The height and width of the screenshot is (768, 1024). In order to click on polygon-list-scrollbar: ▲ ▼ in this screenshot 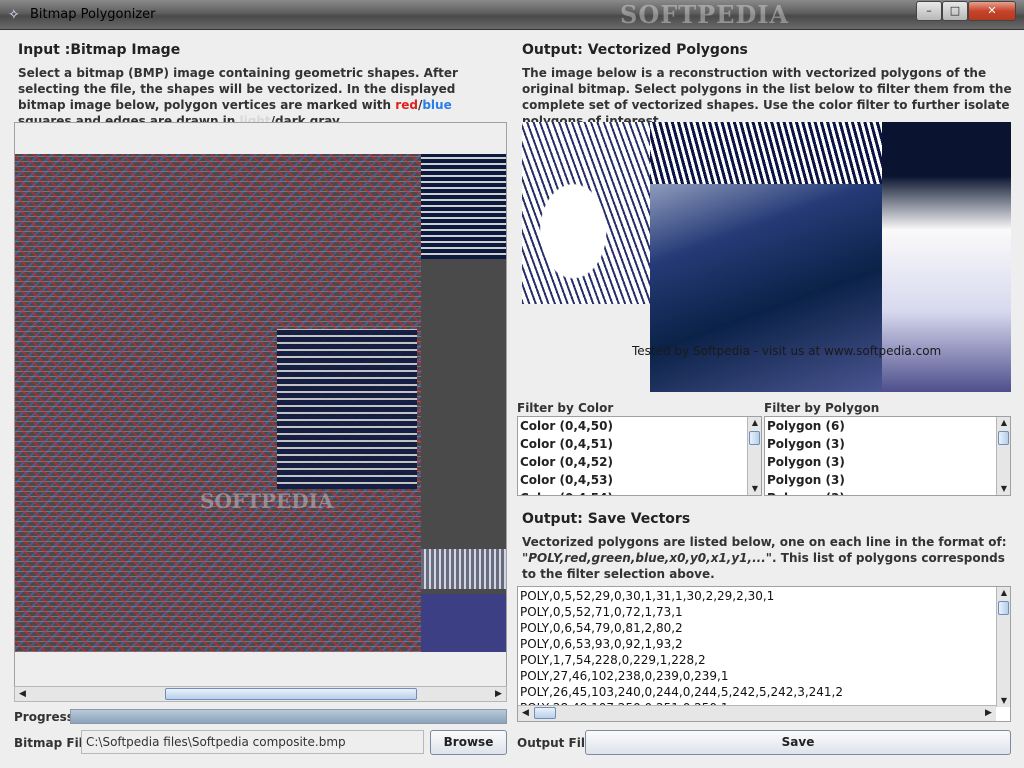, I will do `click(1003, 456)`.